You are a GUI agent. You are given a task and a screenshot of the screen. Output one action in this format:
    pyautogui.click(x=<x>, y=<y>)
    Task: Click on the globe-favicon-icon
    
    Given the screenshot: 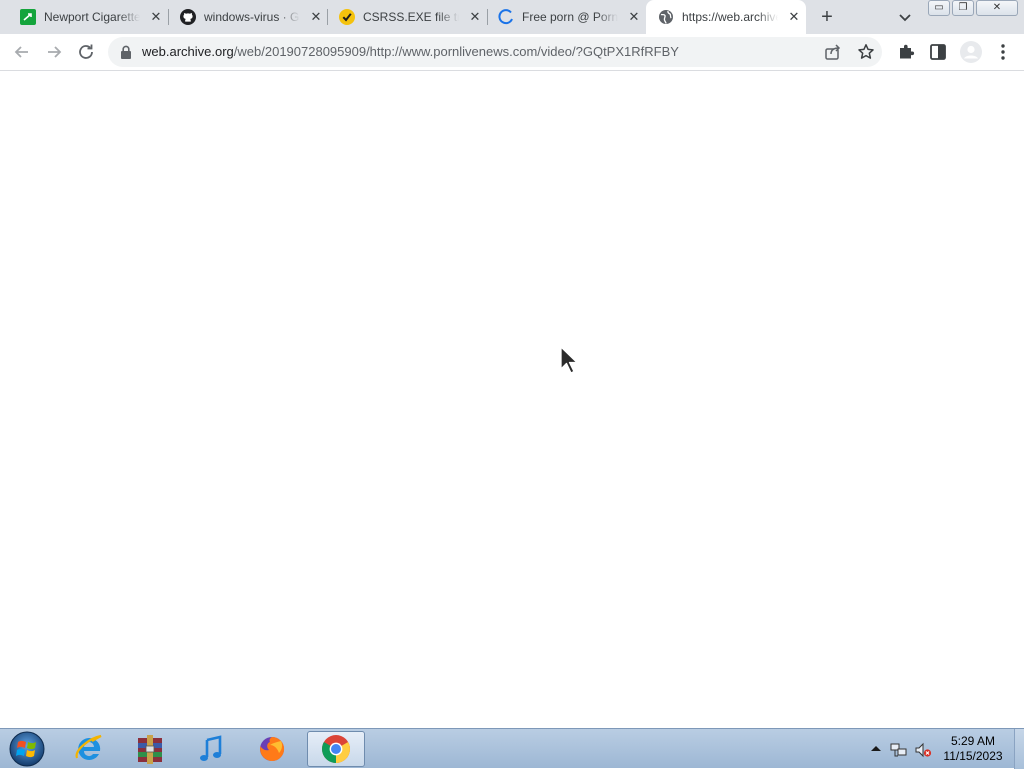 What is the action you would take?
    pyautogui.click(x=666, y=17)
    